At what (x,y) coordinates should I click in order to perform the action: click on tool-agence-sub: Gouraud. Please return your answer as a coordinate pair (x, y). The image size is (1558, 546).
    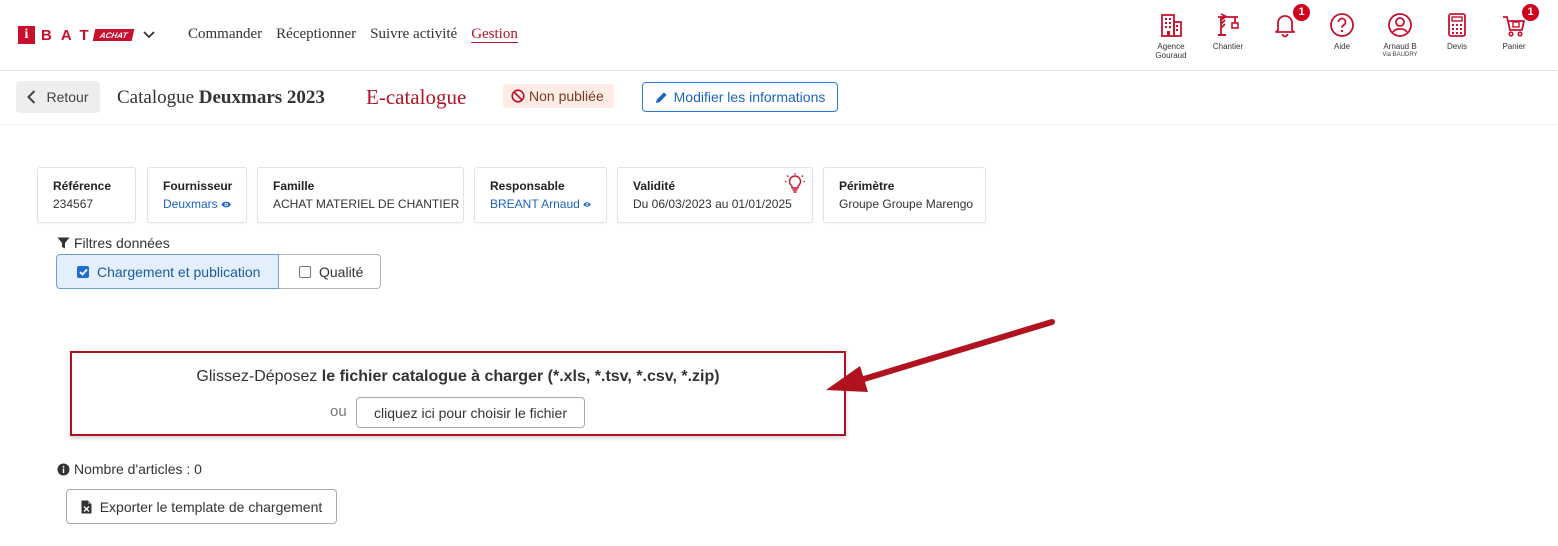
    Looking at the image, I should click on (1171, 55).